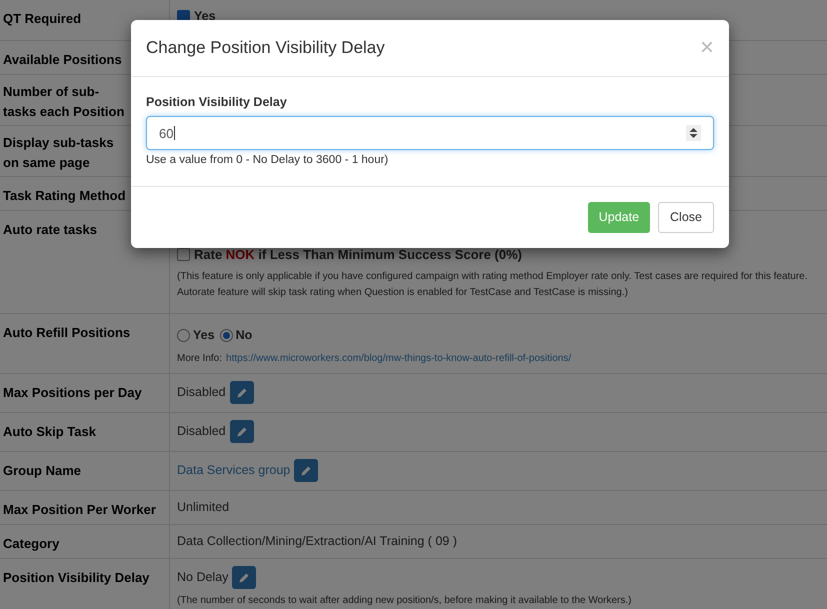 The width and height of the screenshot is (827, 609). Describe the element at coordinates (49, 431) in the screenshot. I see `row-label: Auto Skip Task` at that location.